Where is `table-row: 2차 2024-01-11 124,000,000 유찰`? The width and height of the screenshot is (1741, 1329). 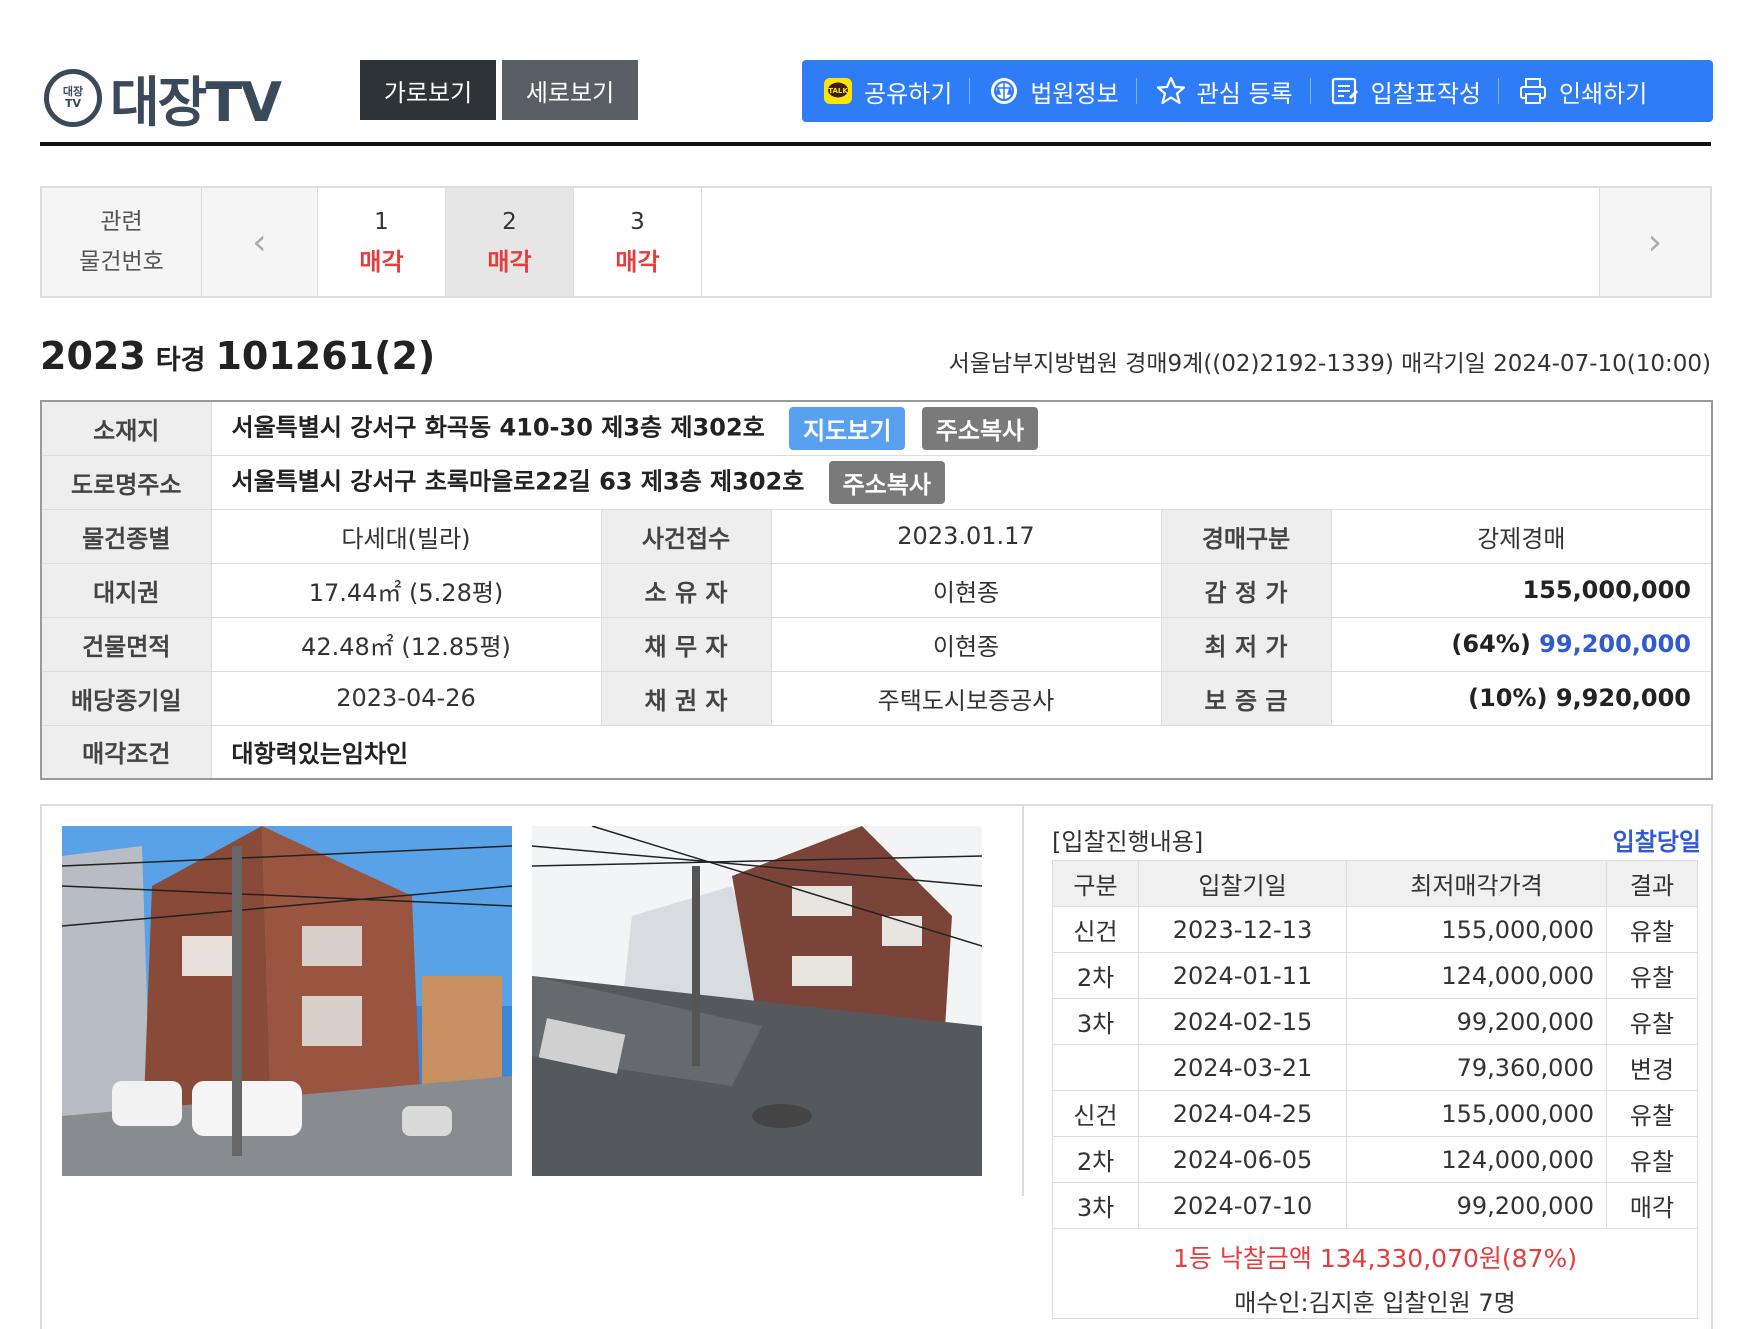 table-row: 2차 2024-01-11 124,000,000 유찰 is located at coordinates (1375, 975).